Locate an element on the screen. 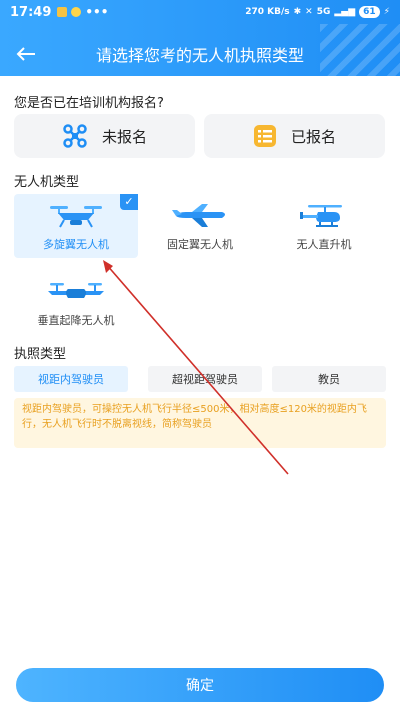 This screenshot has height=711, width=400. signal-icon: ▂▄▆ is located at coordinates (345, 12).